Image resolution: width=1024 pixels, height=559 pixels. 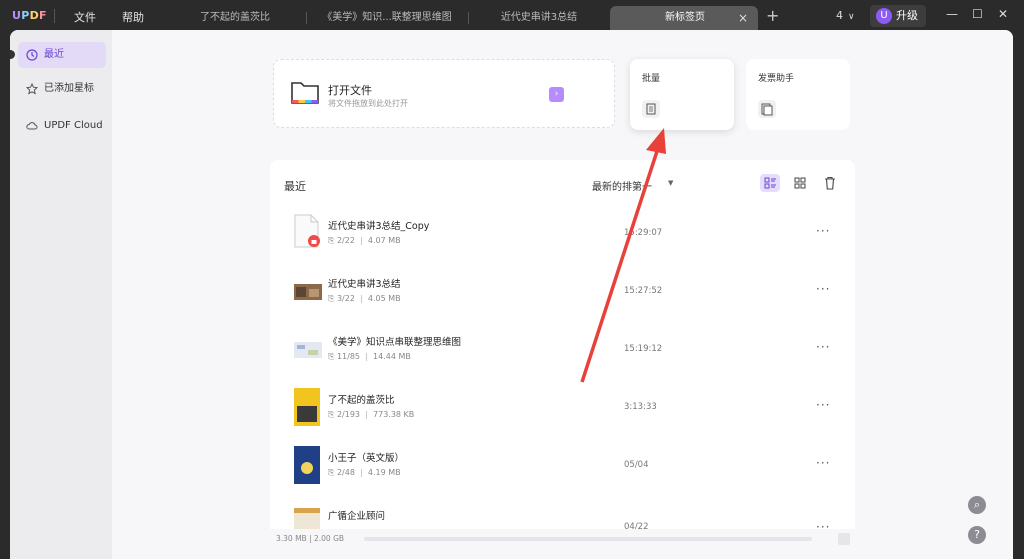 I want to click on upgrade-label: 升级, so click(x=907, y=15).